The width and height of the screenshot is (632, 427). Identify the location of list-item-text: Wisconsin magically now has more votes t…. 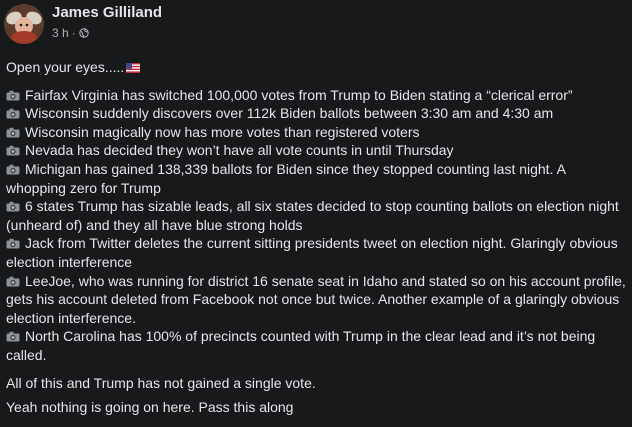
(222, 131).